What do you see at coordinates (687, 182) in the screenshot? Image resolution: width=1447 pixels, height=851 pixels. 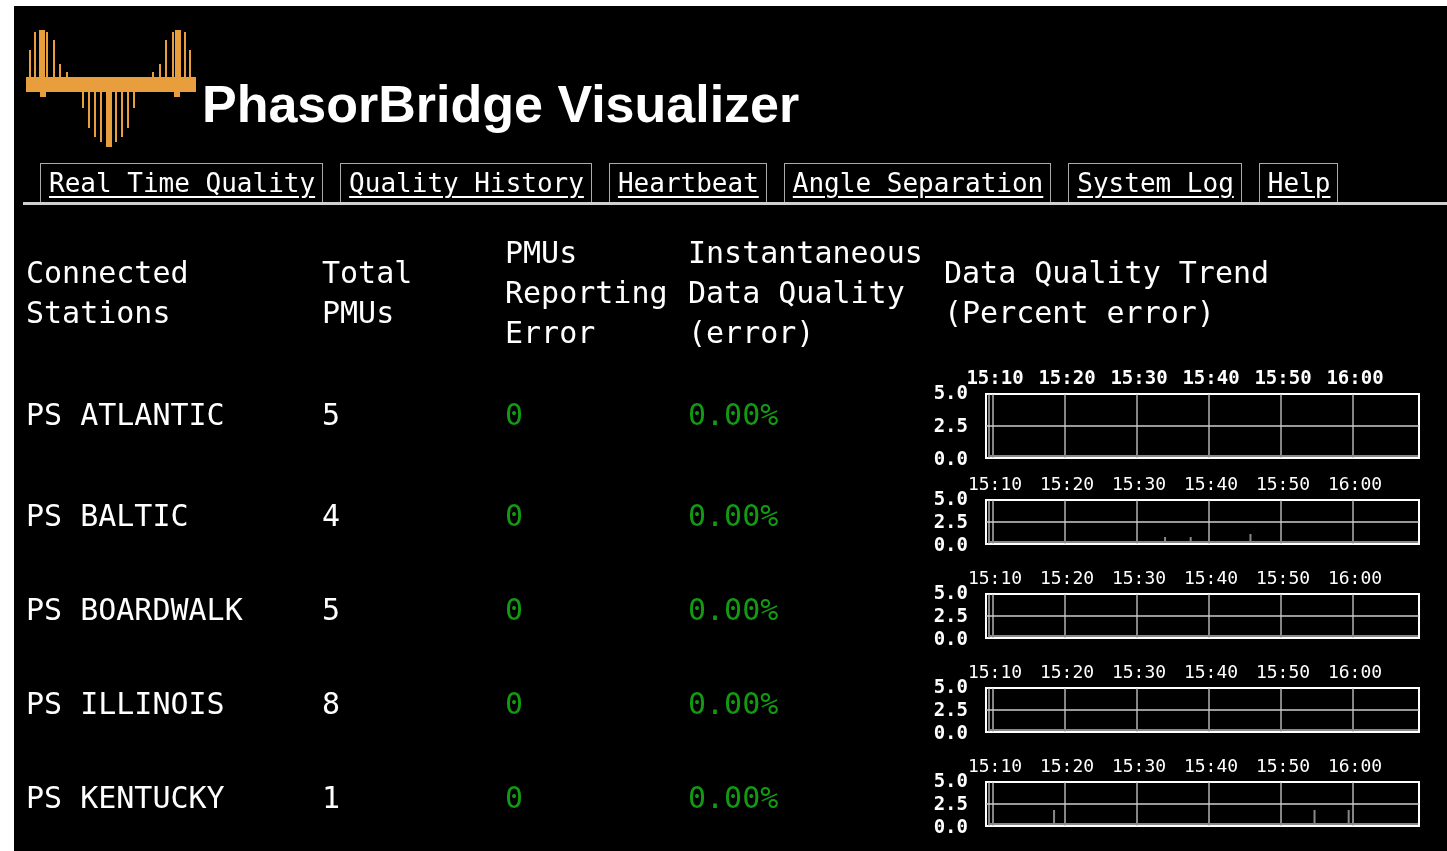 I see `nav-tab: Heartbeat` at bounding box center [687, 182].